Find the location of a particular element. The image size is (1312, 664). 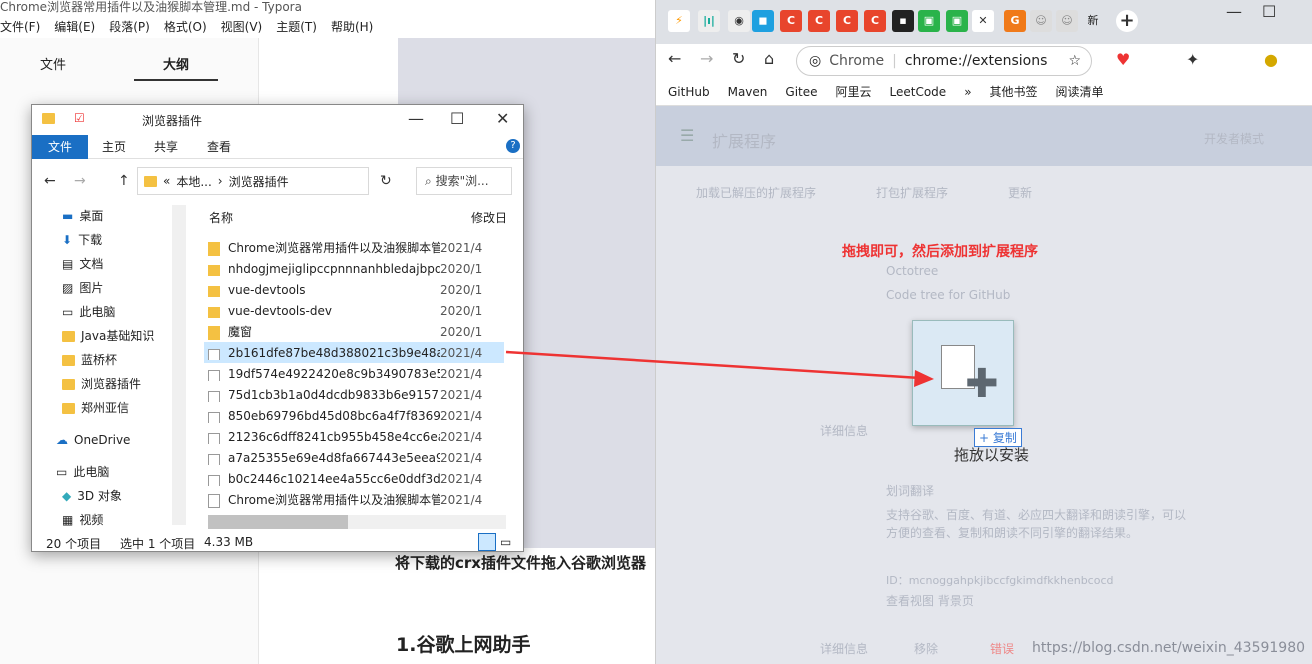

breadcrumb-overflow: « is located at coordinates (166, 181).